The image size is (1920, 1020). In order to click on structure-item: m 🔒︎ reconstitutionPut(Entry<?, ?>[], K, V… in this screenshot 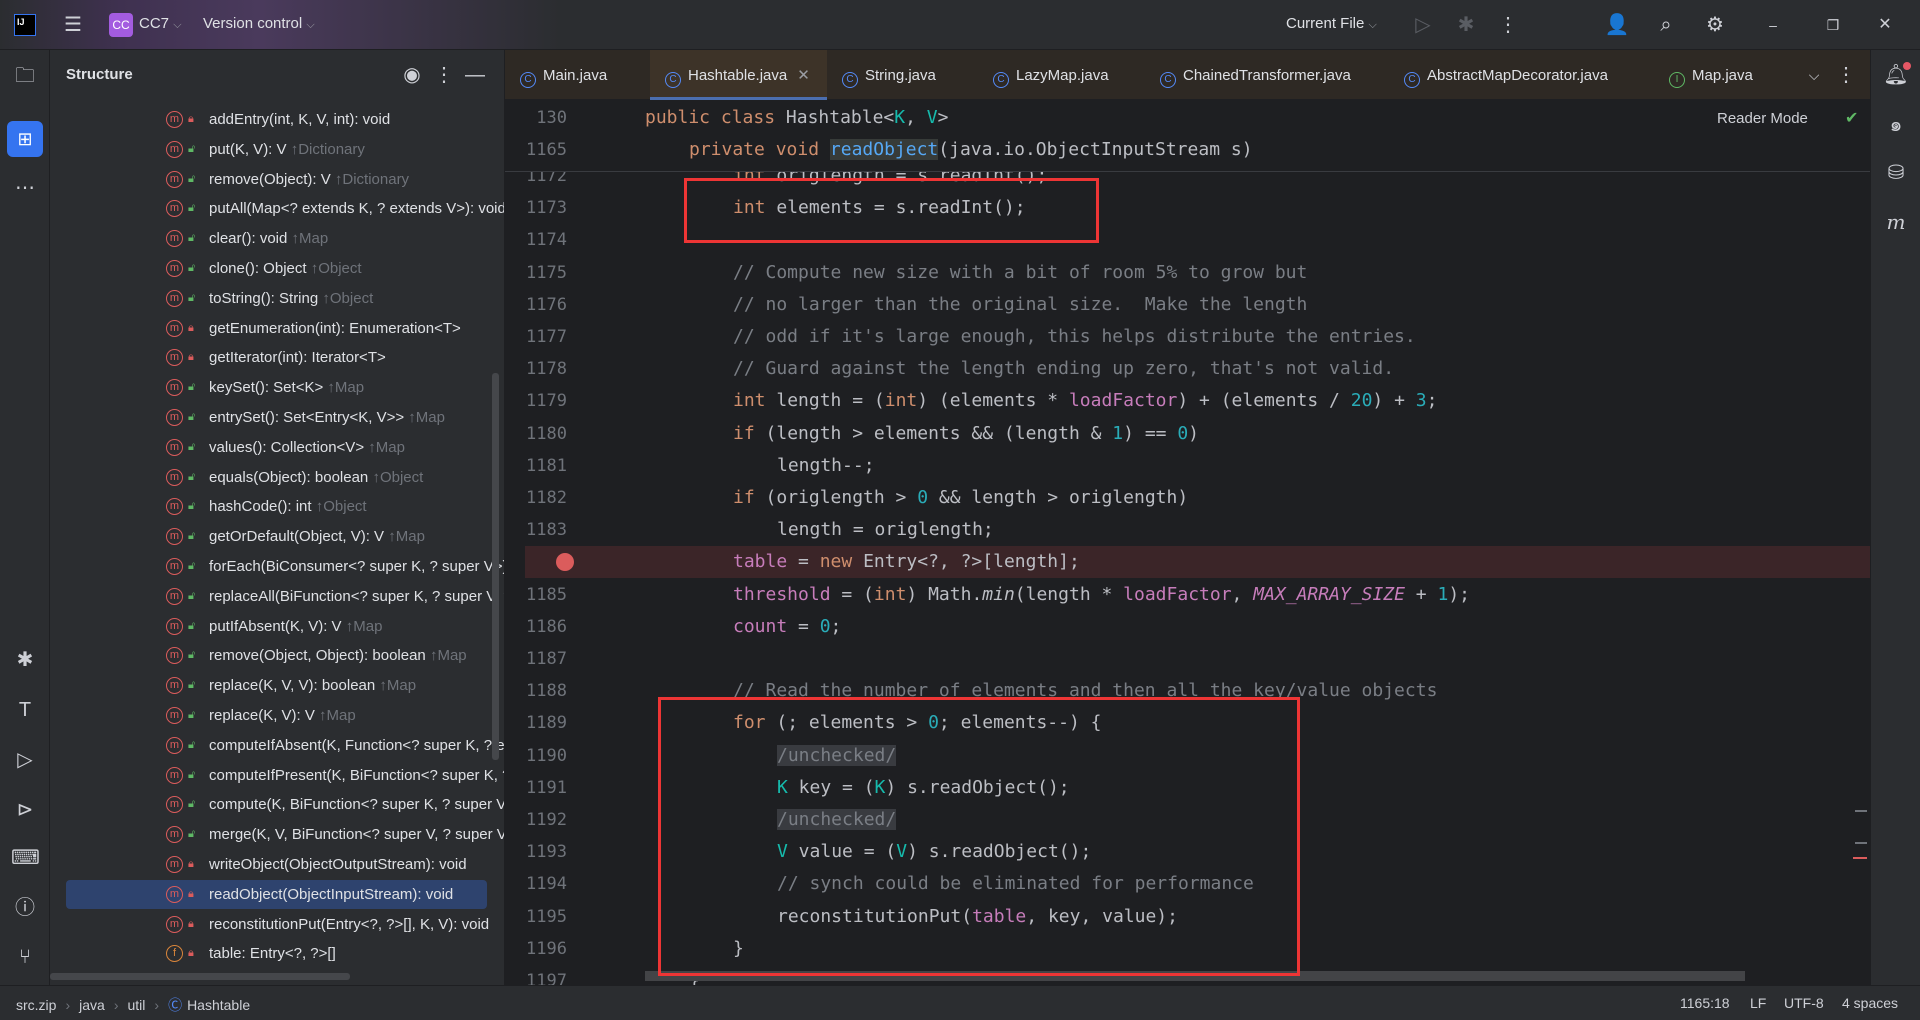, I will do `click(285, 924)`.